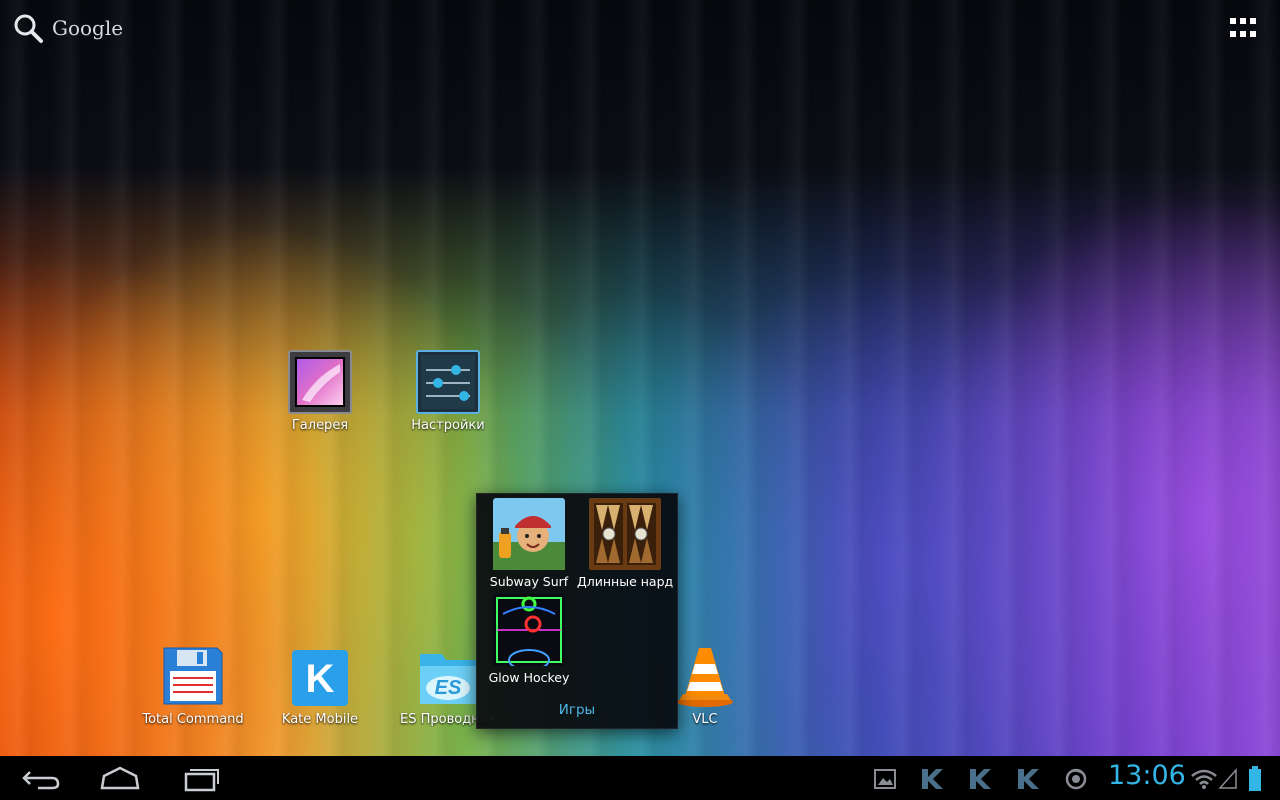 This screenshot has height=800, width=1280. What do you see at coordinates (193, 676) in the screenshot?
I see `floppy-disk-icon` at bounding box center [193, 676].